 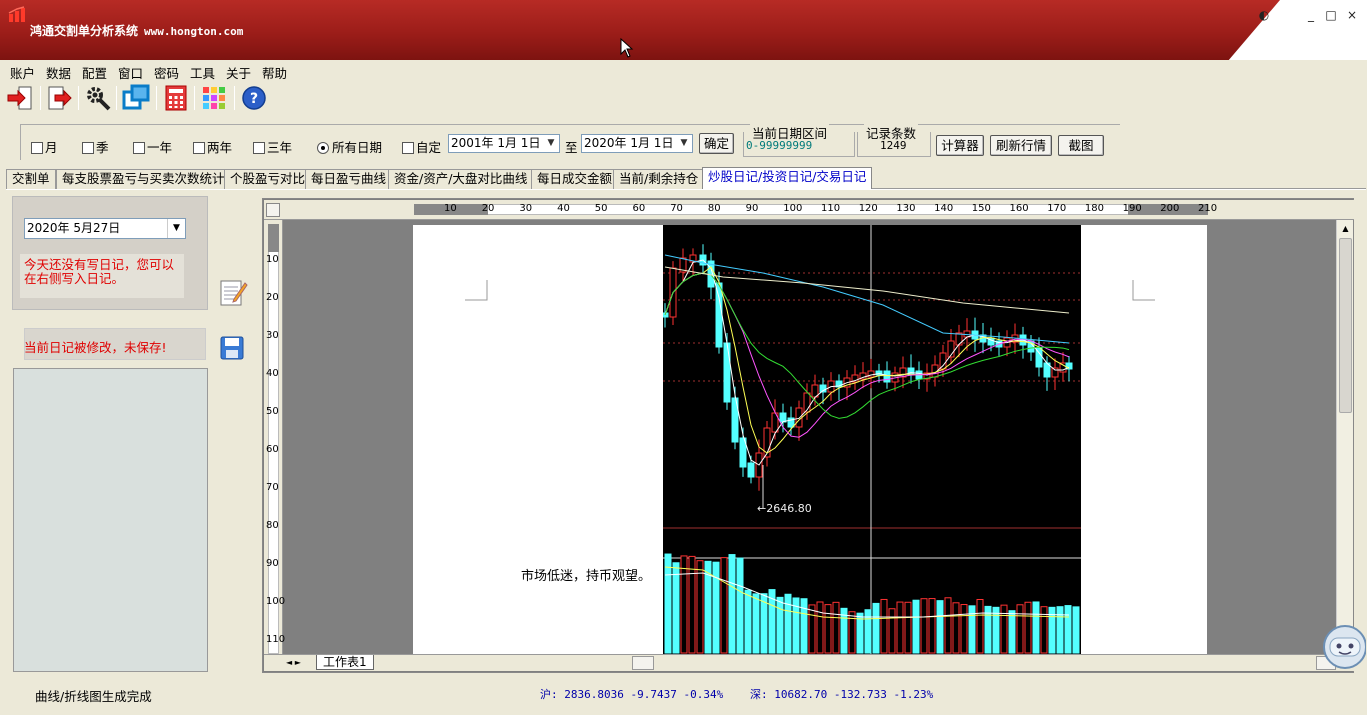 What do you see at coordinates (575, 179) in the screenshot?
I see `tab-daily-turnover: 每日成交金额` at bounding box center [575, 179].